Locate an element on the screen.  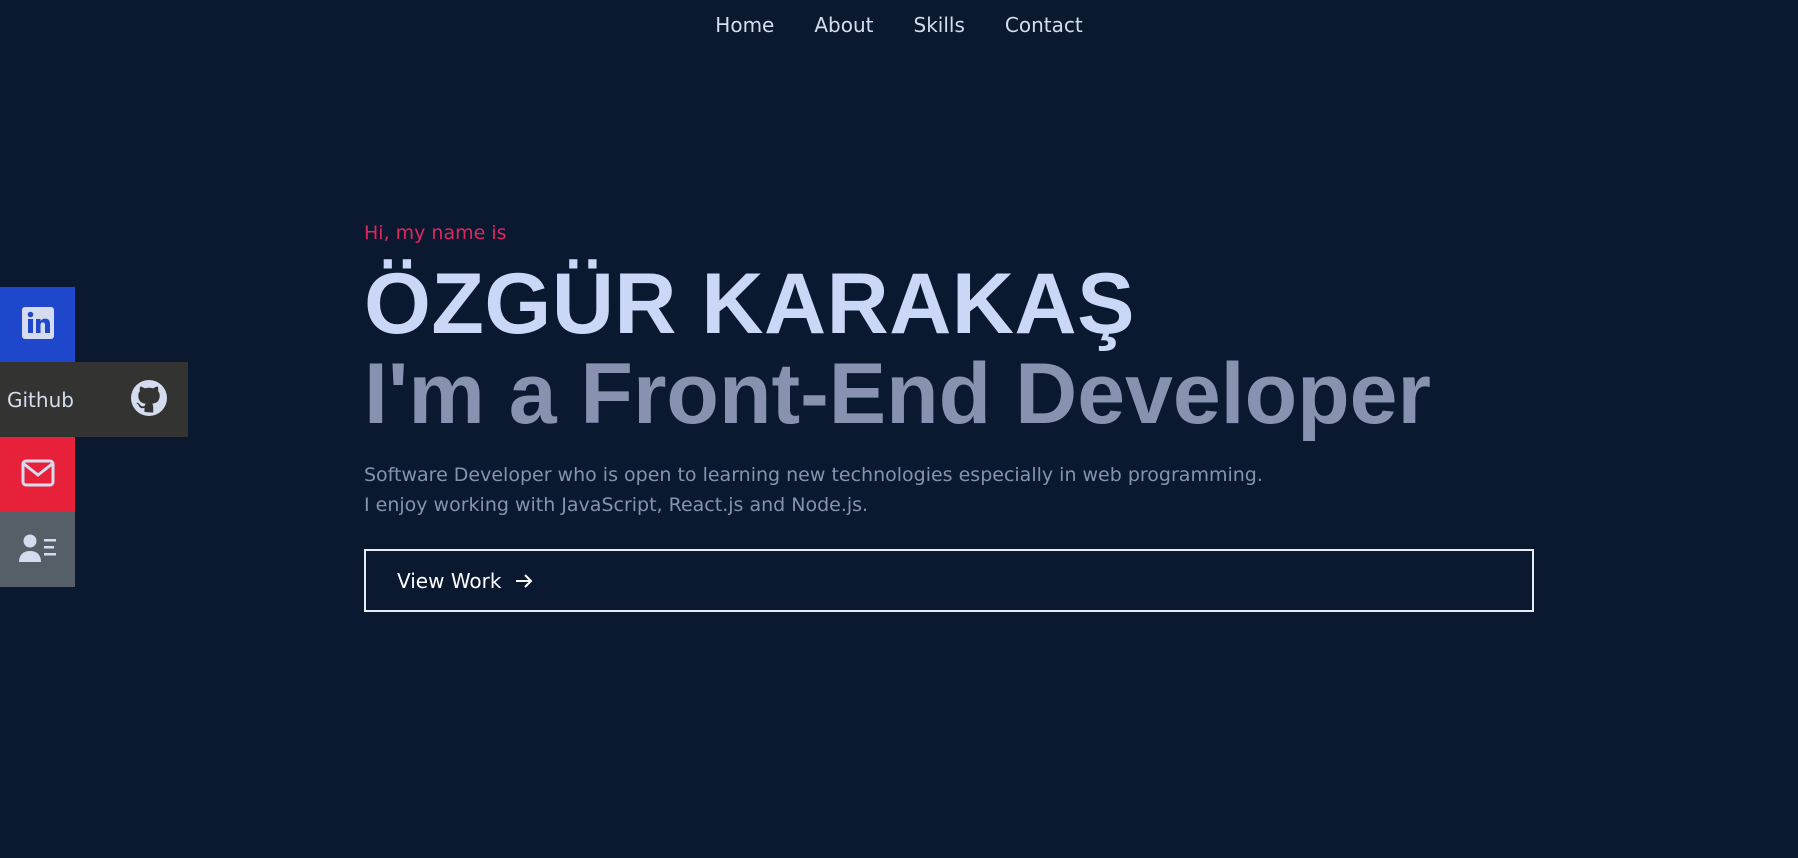
resume-link is located at coordinates (37, 549).